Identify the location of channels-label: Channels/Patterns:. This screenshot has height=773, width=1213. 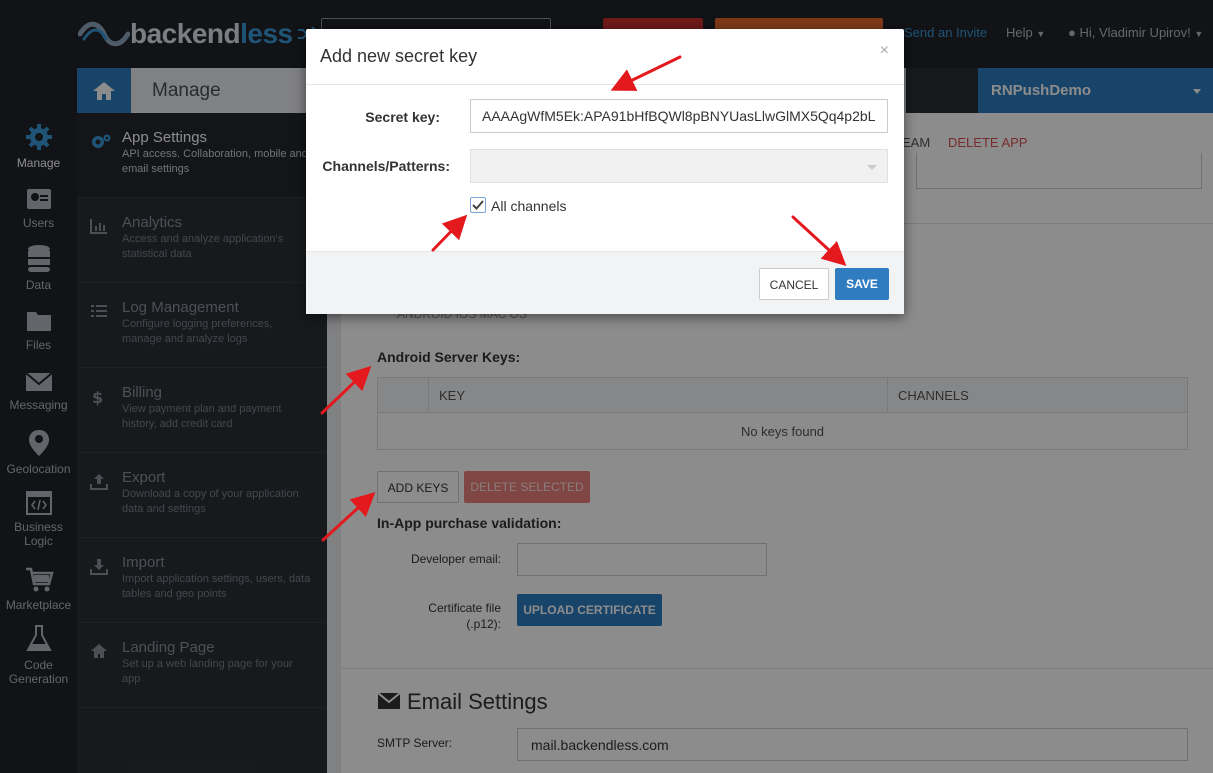
(386, 166).